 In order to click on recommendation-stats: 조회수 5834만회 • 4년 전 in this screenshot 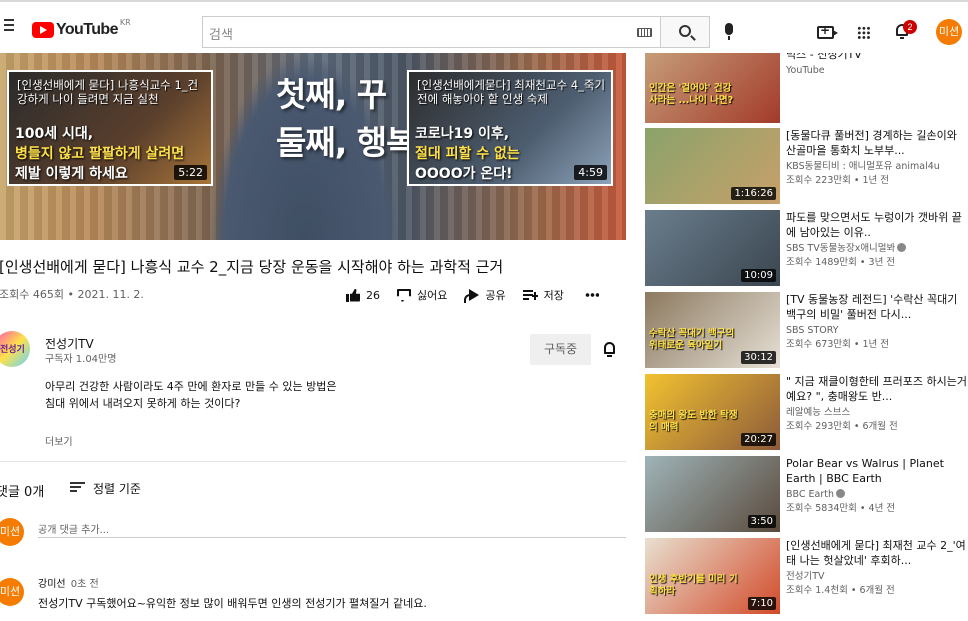, I will do `click(841, 508)`.